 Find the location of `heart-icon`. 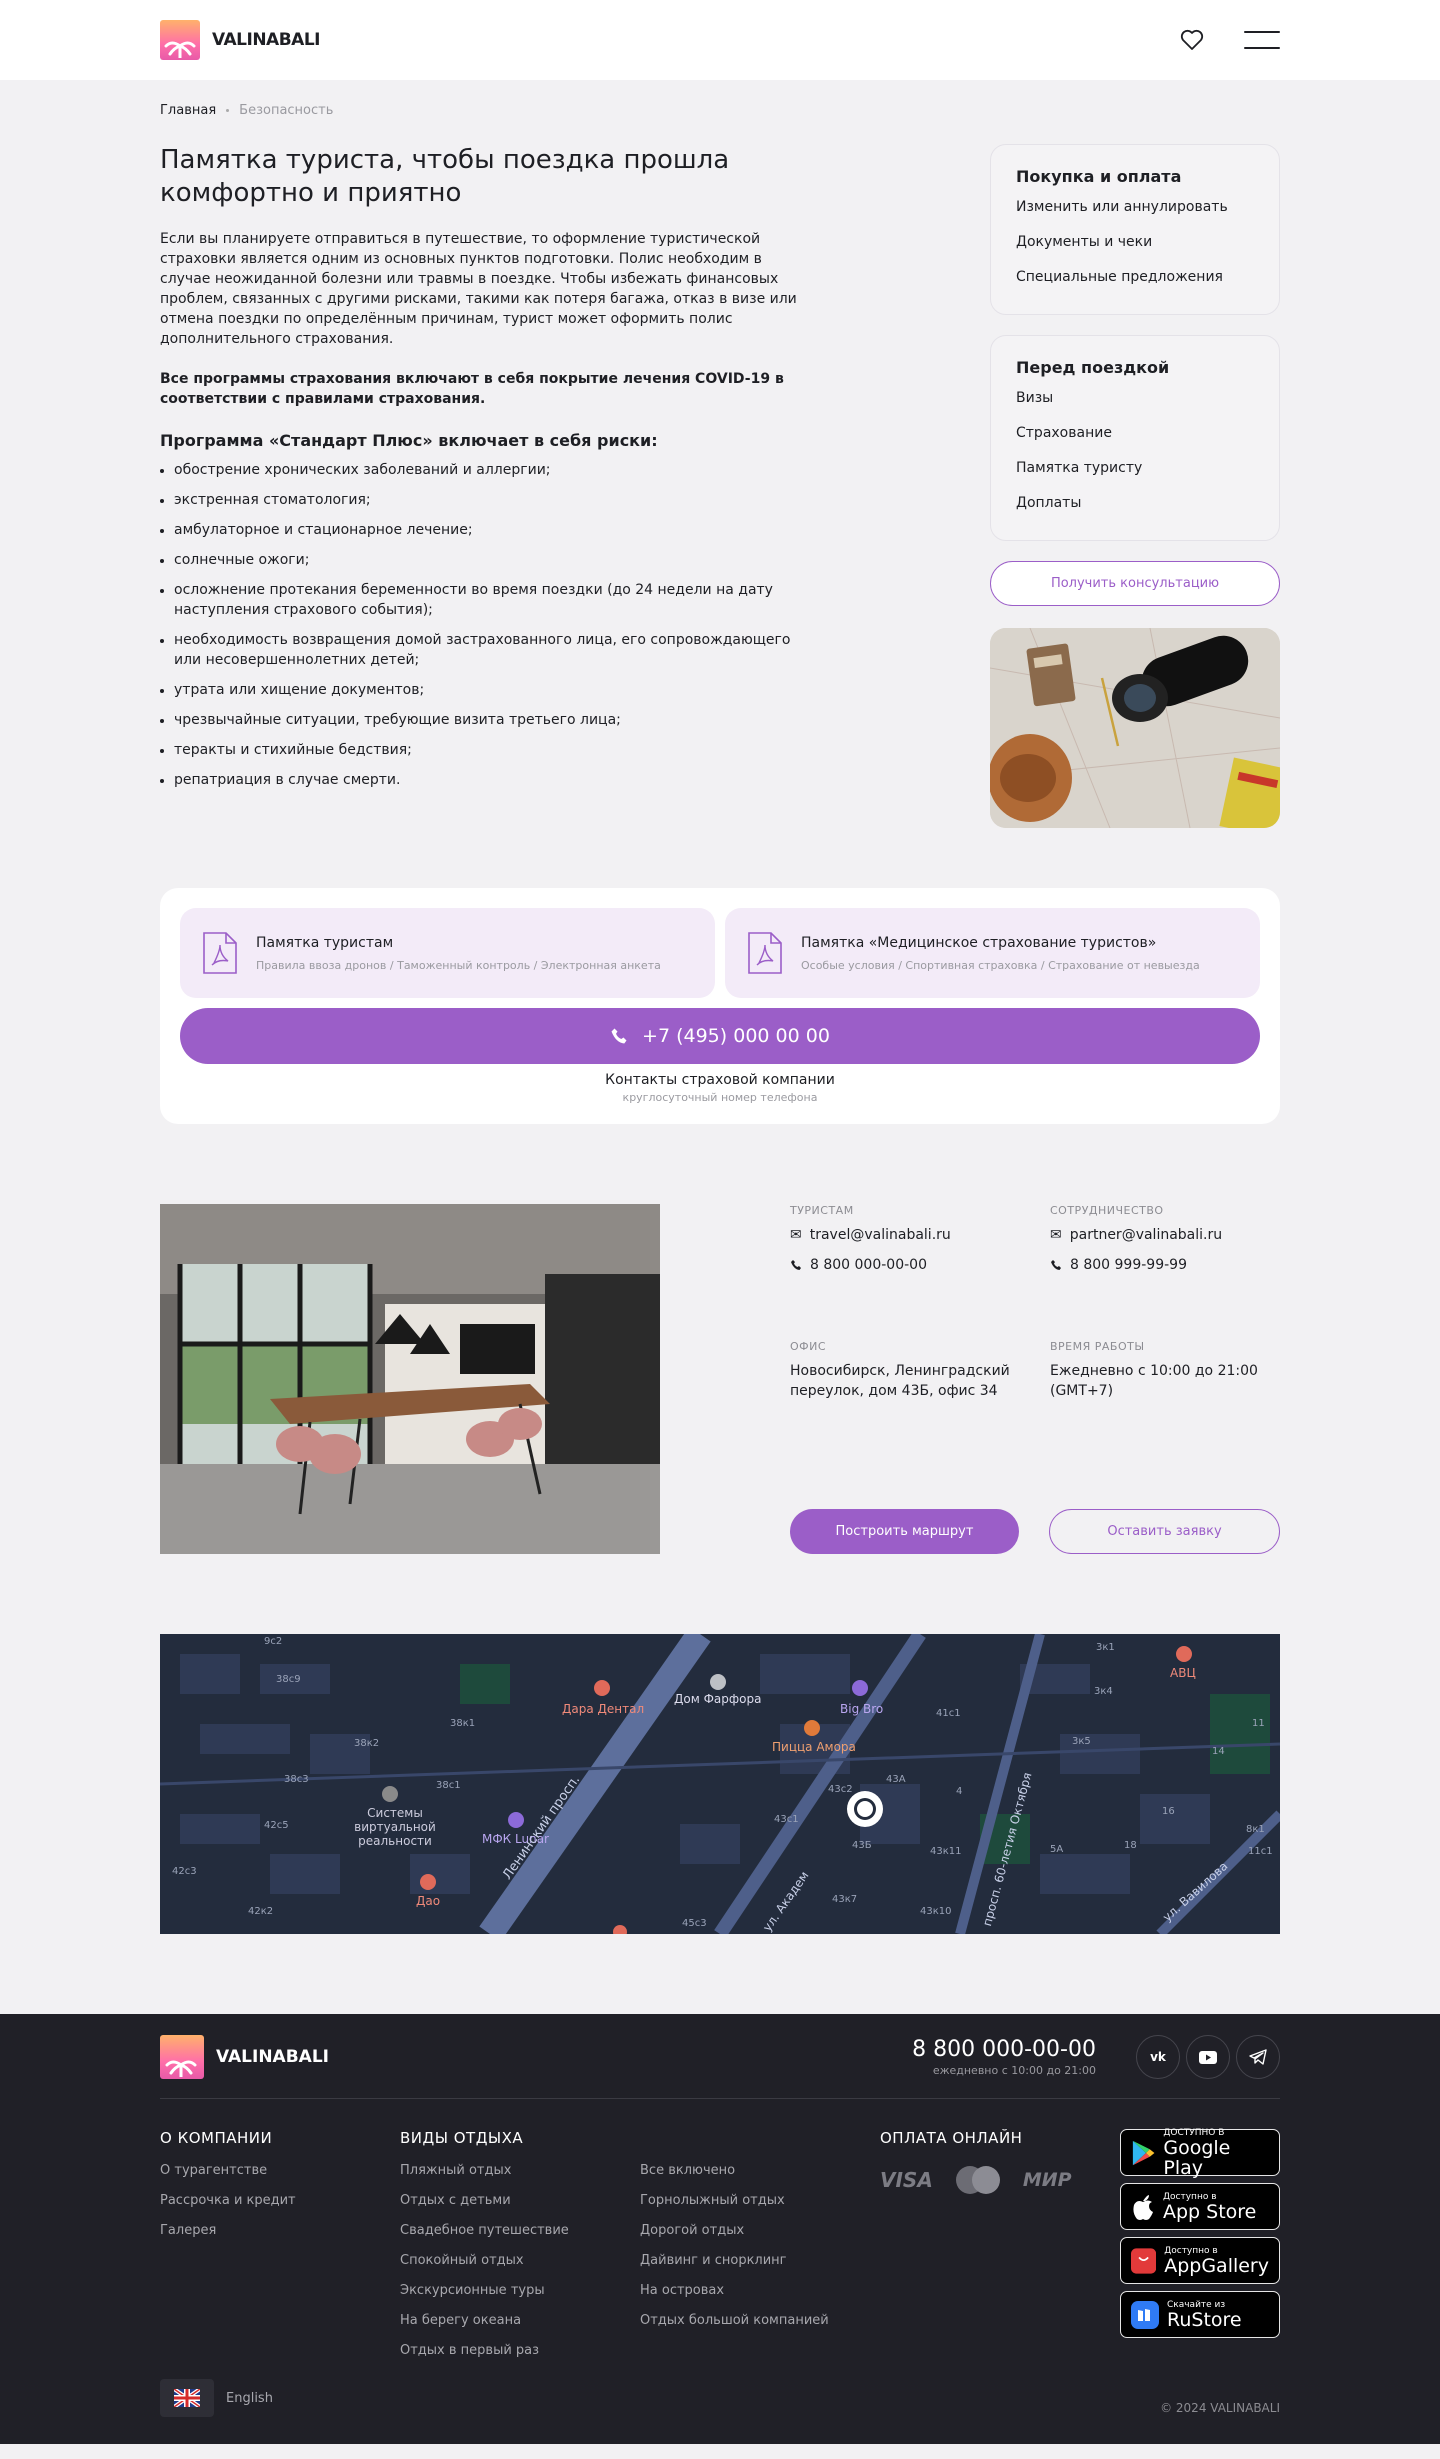

heart-icon is located at coordinates (1192, 40).